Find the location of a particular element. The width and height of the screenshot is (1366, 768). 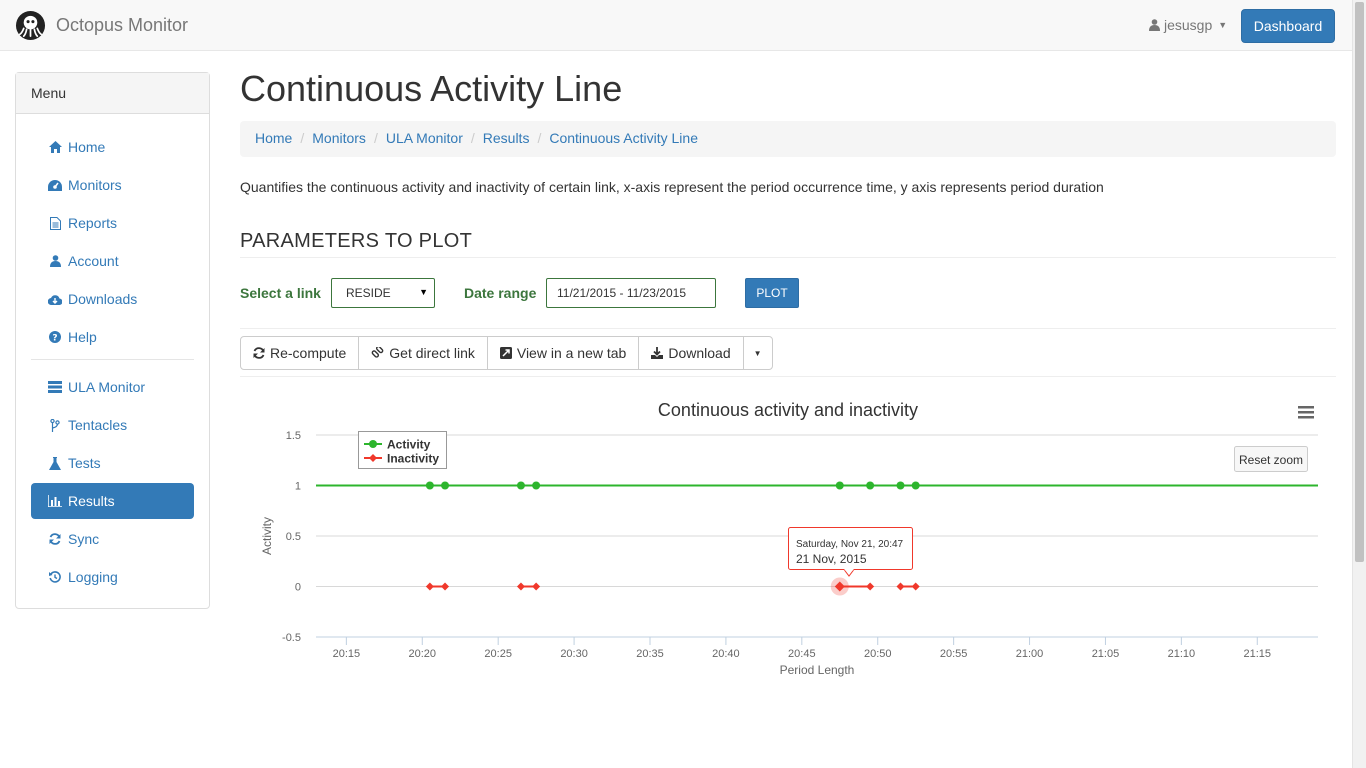

link-select: RESIDE ▼ is located at coordinates (383, 293).